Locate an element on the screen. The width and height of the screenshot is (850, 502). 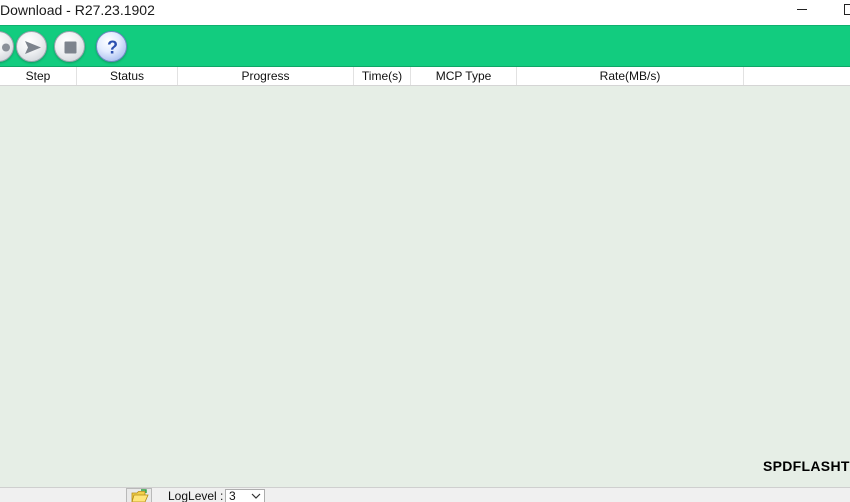
column-header-rate: Rate(MB/s) is located at coordinates (630, 76).